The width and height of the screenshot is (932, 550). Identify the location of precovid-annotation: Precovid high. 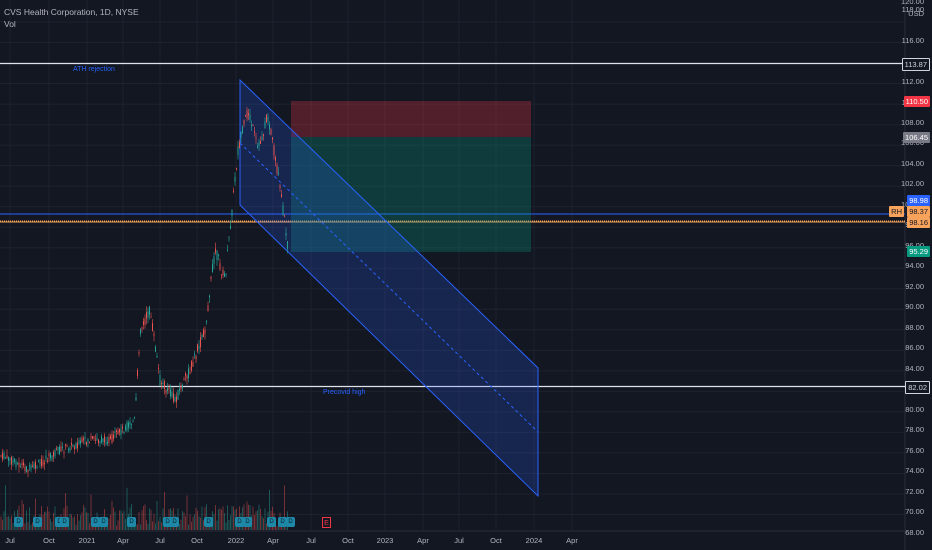
(344, 392).